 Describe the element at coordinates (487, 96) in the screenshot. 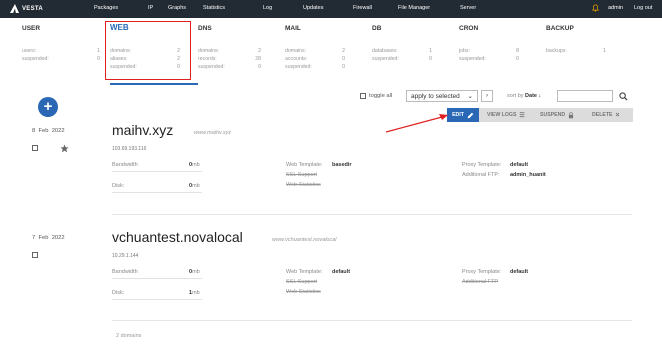

I see `apply-arrow-button: ›` at that location.